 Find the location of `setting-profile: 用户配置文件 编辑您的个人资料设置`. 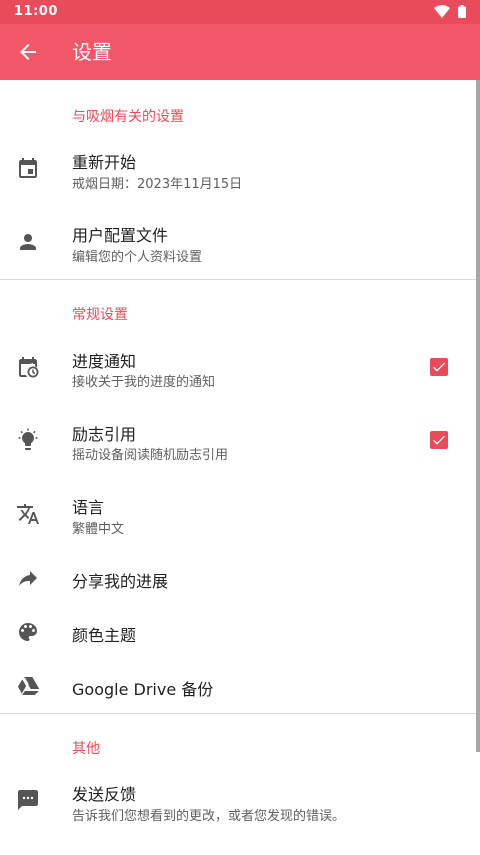

setting-profile: 用户配置文件 编辑您的个人资料设置 is located at coordinates (238, 241).